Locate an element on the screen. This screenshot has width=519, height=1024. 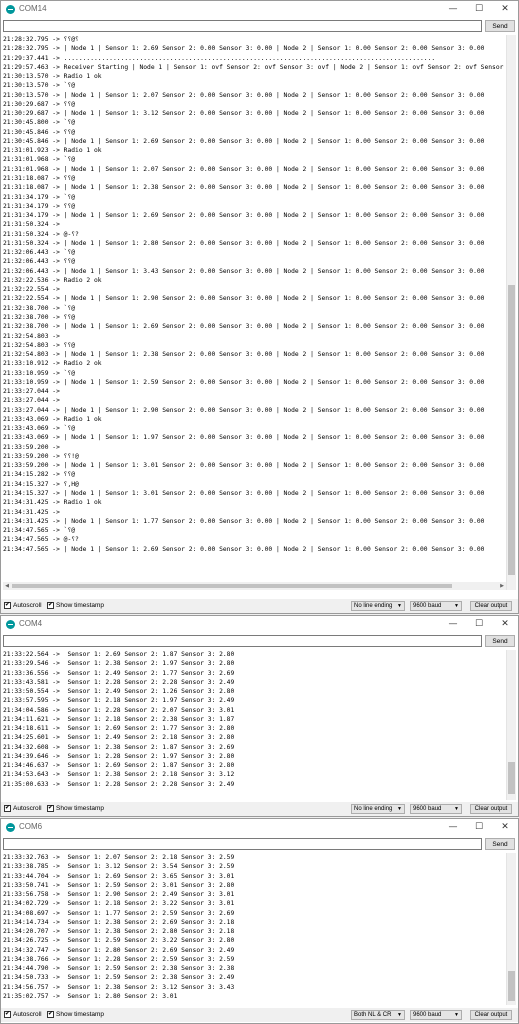
horizontal-scrollbar: ◀ ▶ is located at coordinates (254, 586).